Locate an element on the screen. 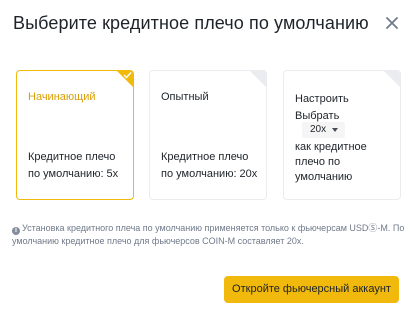  leverage-select: 20x is located at coordinates (323, 130).